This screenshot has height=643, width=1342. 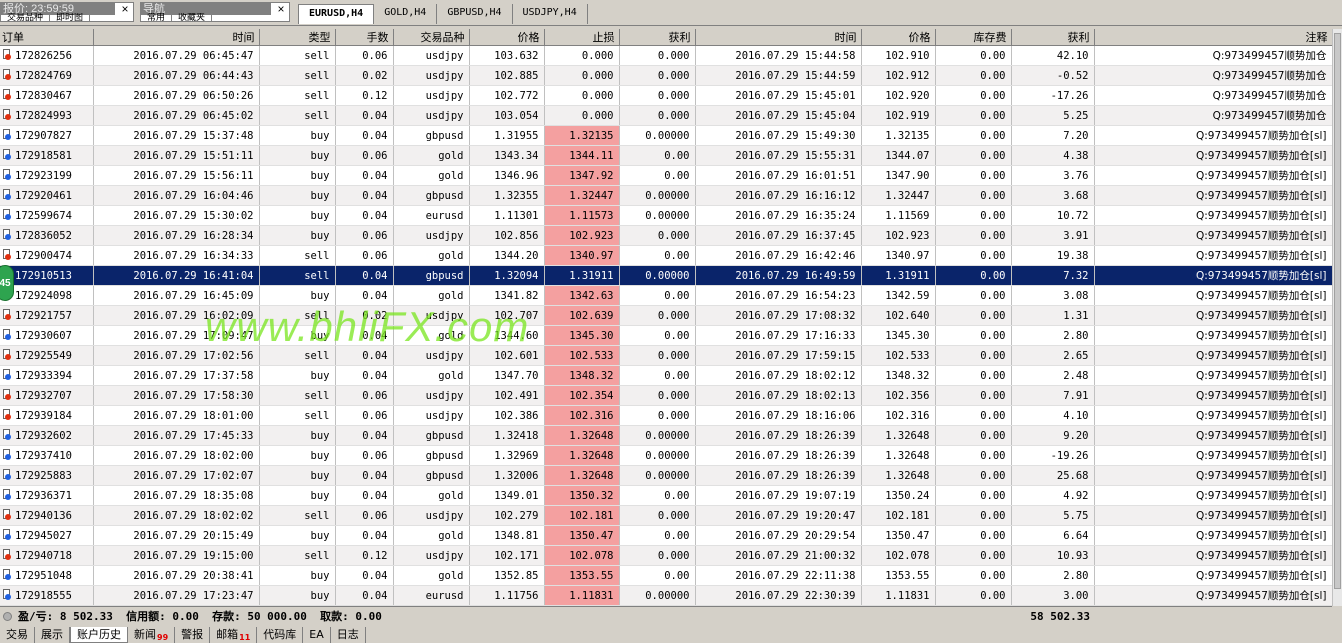 What do you see at coordinates (7, 283) in the screenshot?
I see `side-counter-badge: 45` at bounding box center [7, 283].